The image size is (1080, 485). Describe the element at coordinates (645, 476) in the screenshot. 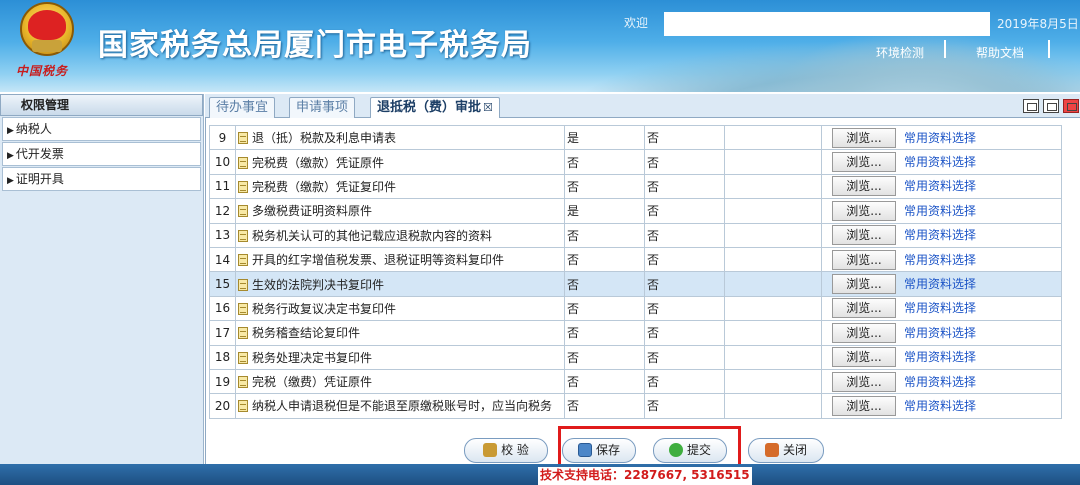

I see `support-phone: 技术支持电话：2287667, 5316515` at that location.